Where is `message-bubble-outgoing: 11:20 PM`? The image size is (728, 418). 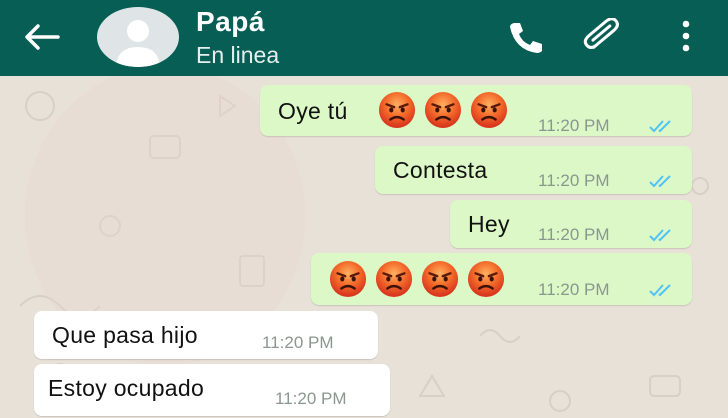
message-bubble-outgoing: 11:20 PM is located at coordinates (501, 279).